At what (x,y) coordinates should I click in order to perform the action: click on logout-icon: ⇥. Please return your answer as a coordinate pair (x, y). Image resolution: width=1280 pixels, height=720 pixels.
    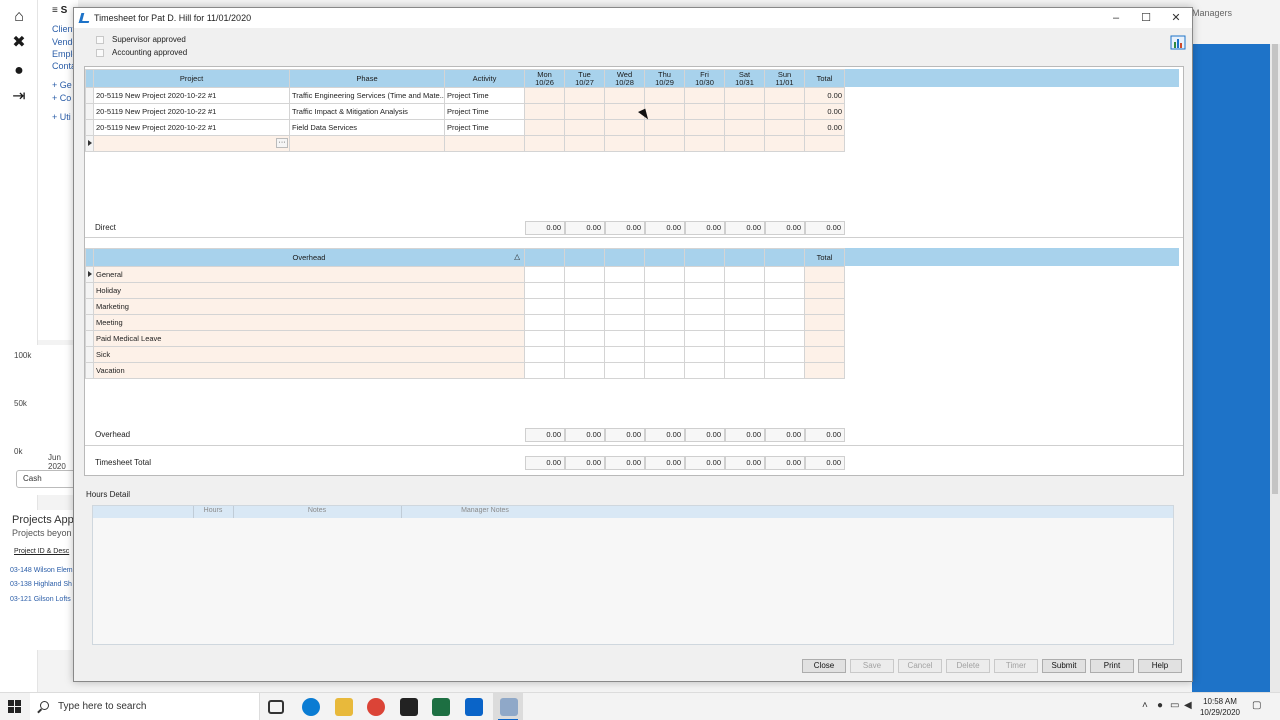
    Looking at the image, I should click on (19, 97).